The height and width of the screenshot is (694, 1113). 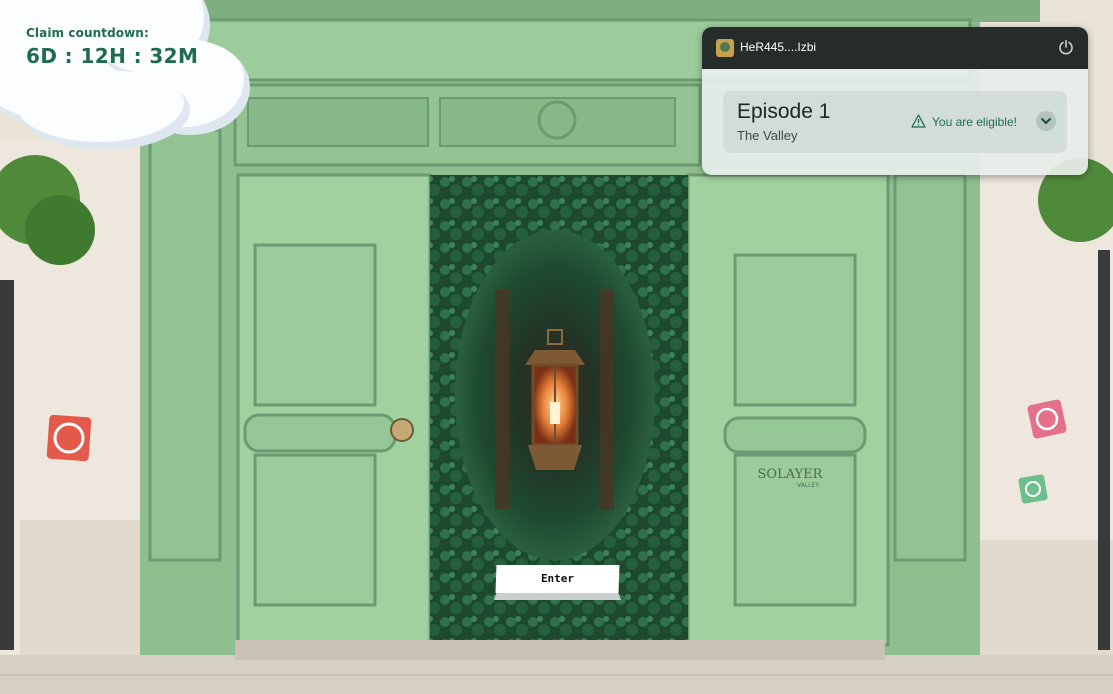 What do you see at coordinates (974, 122) in the screenshot?
I see `eligibility-status: You are eligible!` at bounding box center [974, 122].